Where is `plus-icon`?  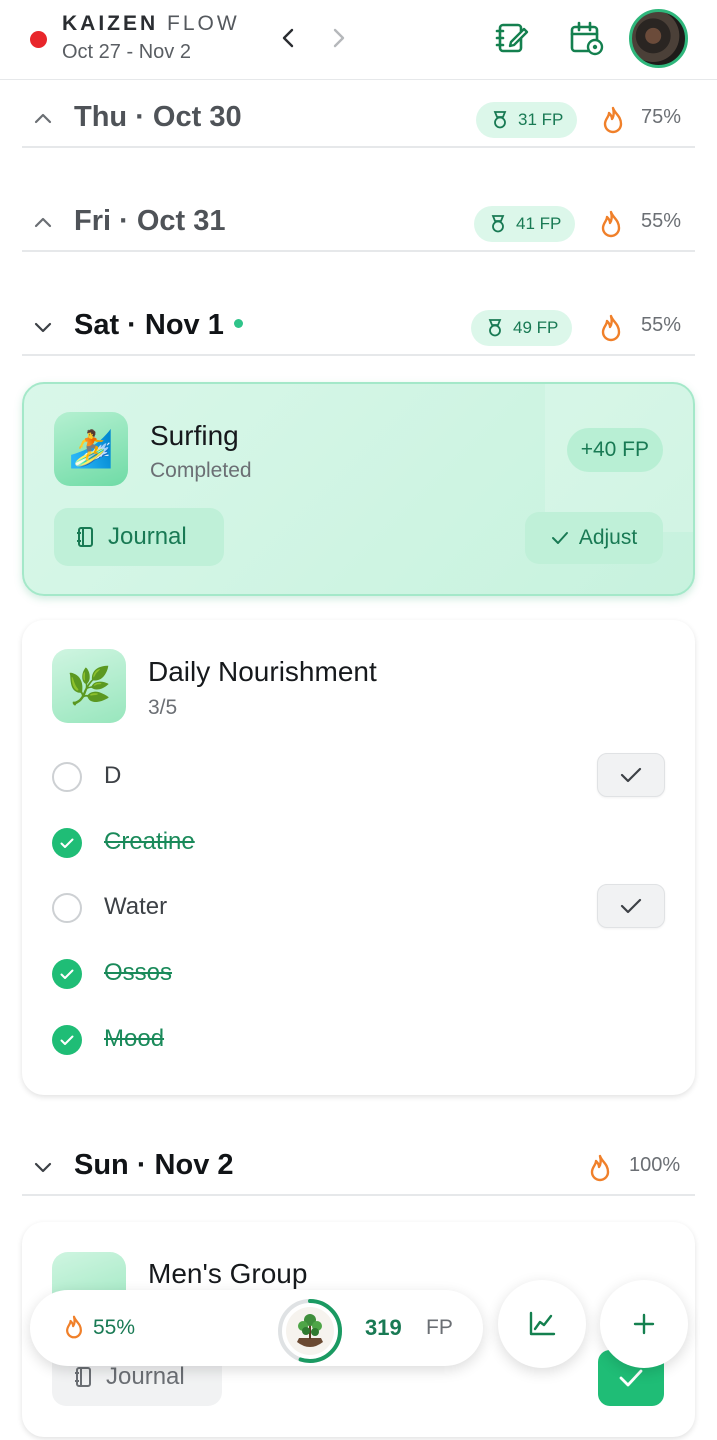 plus-icon is located at coordinates (644, 1324).